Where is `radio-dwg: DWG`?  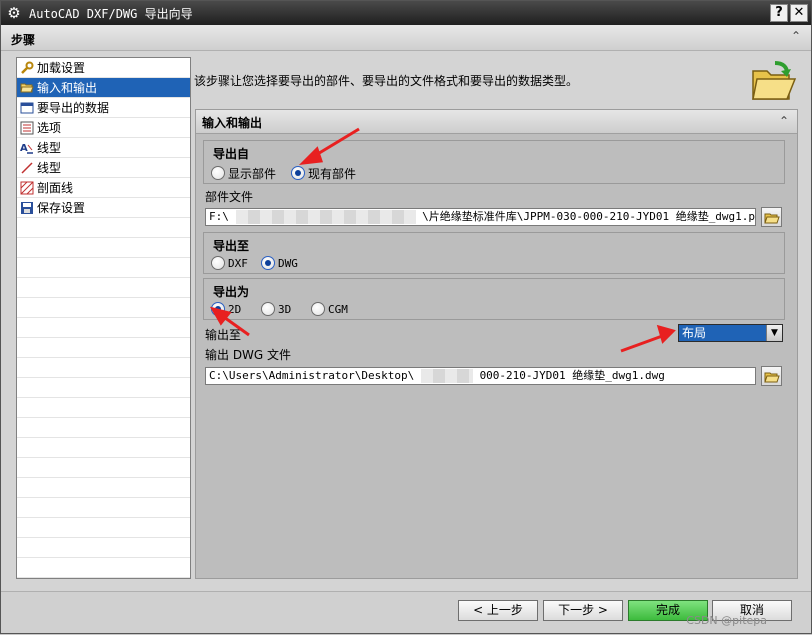
radio-dwg: DWG is located at coordinates (279, 263).